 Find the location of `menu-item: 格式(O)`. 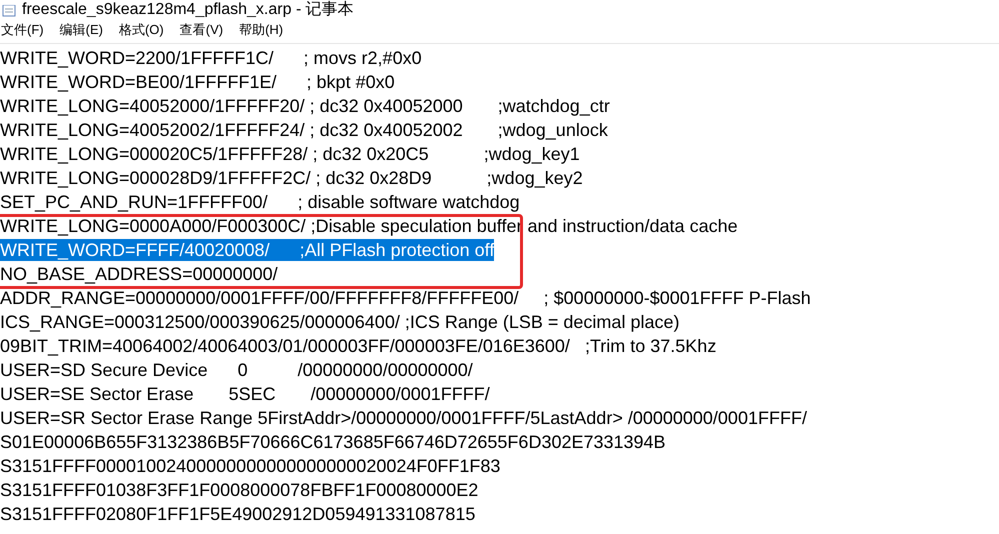

menu-item: 格式(O) is located at coordinates (141, 30).